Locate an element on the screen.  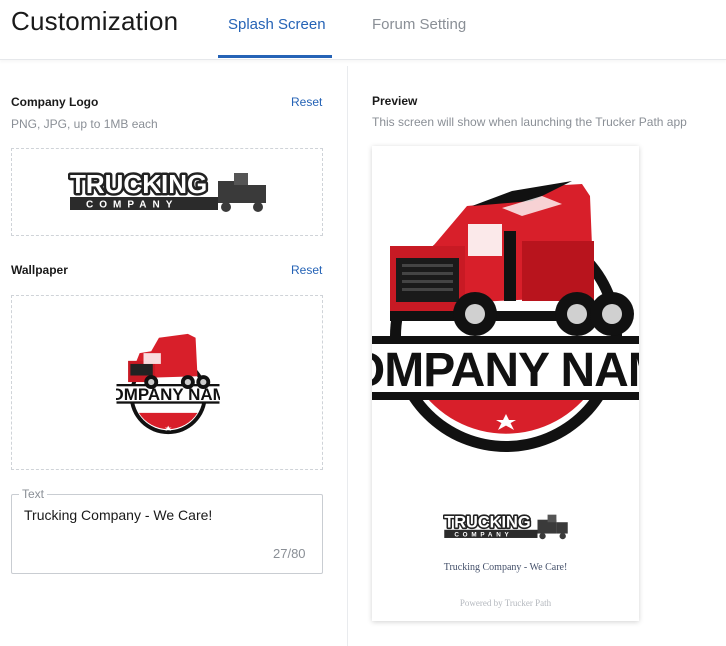
wallpaper-upload-area: COMPANY NAME is located at coordinates (167, 382).